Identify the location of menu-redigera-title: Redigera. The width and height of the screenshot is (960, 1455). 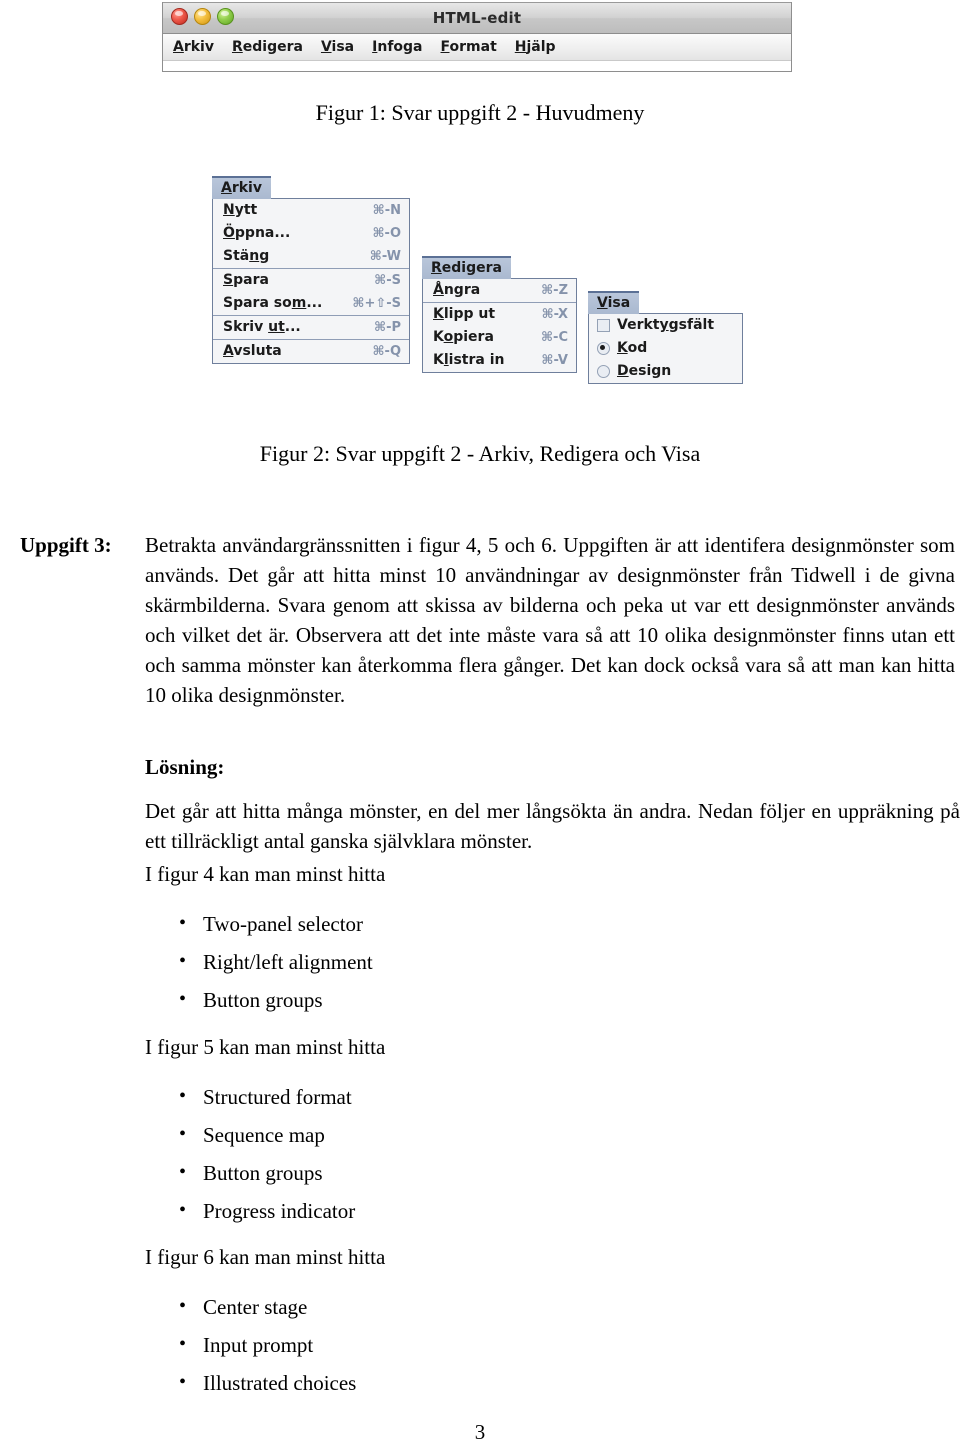
(466, 267).